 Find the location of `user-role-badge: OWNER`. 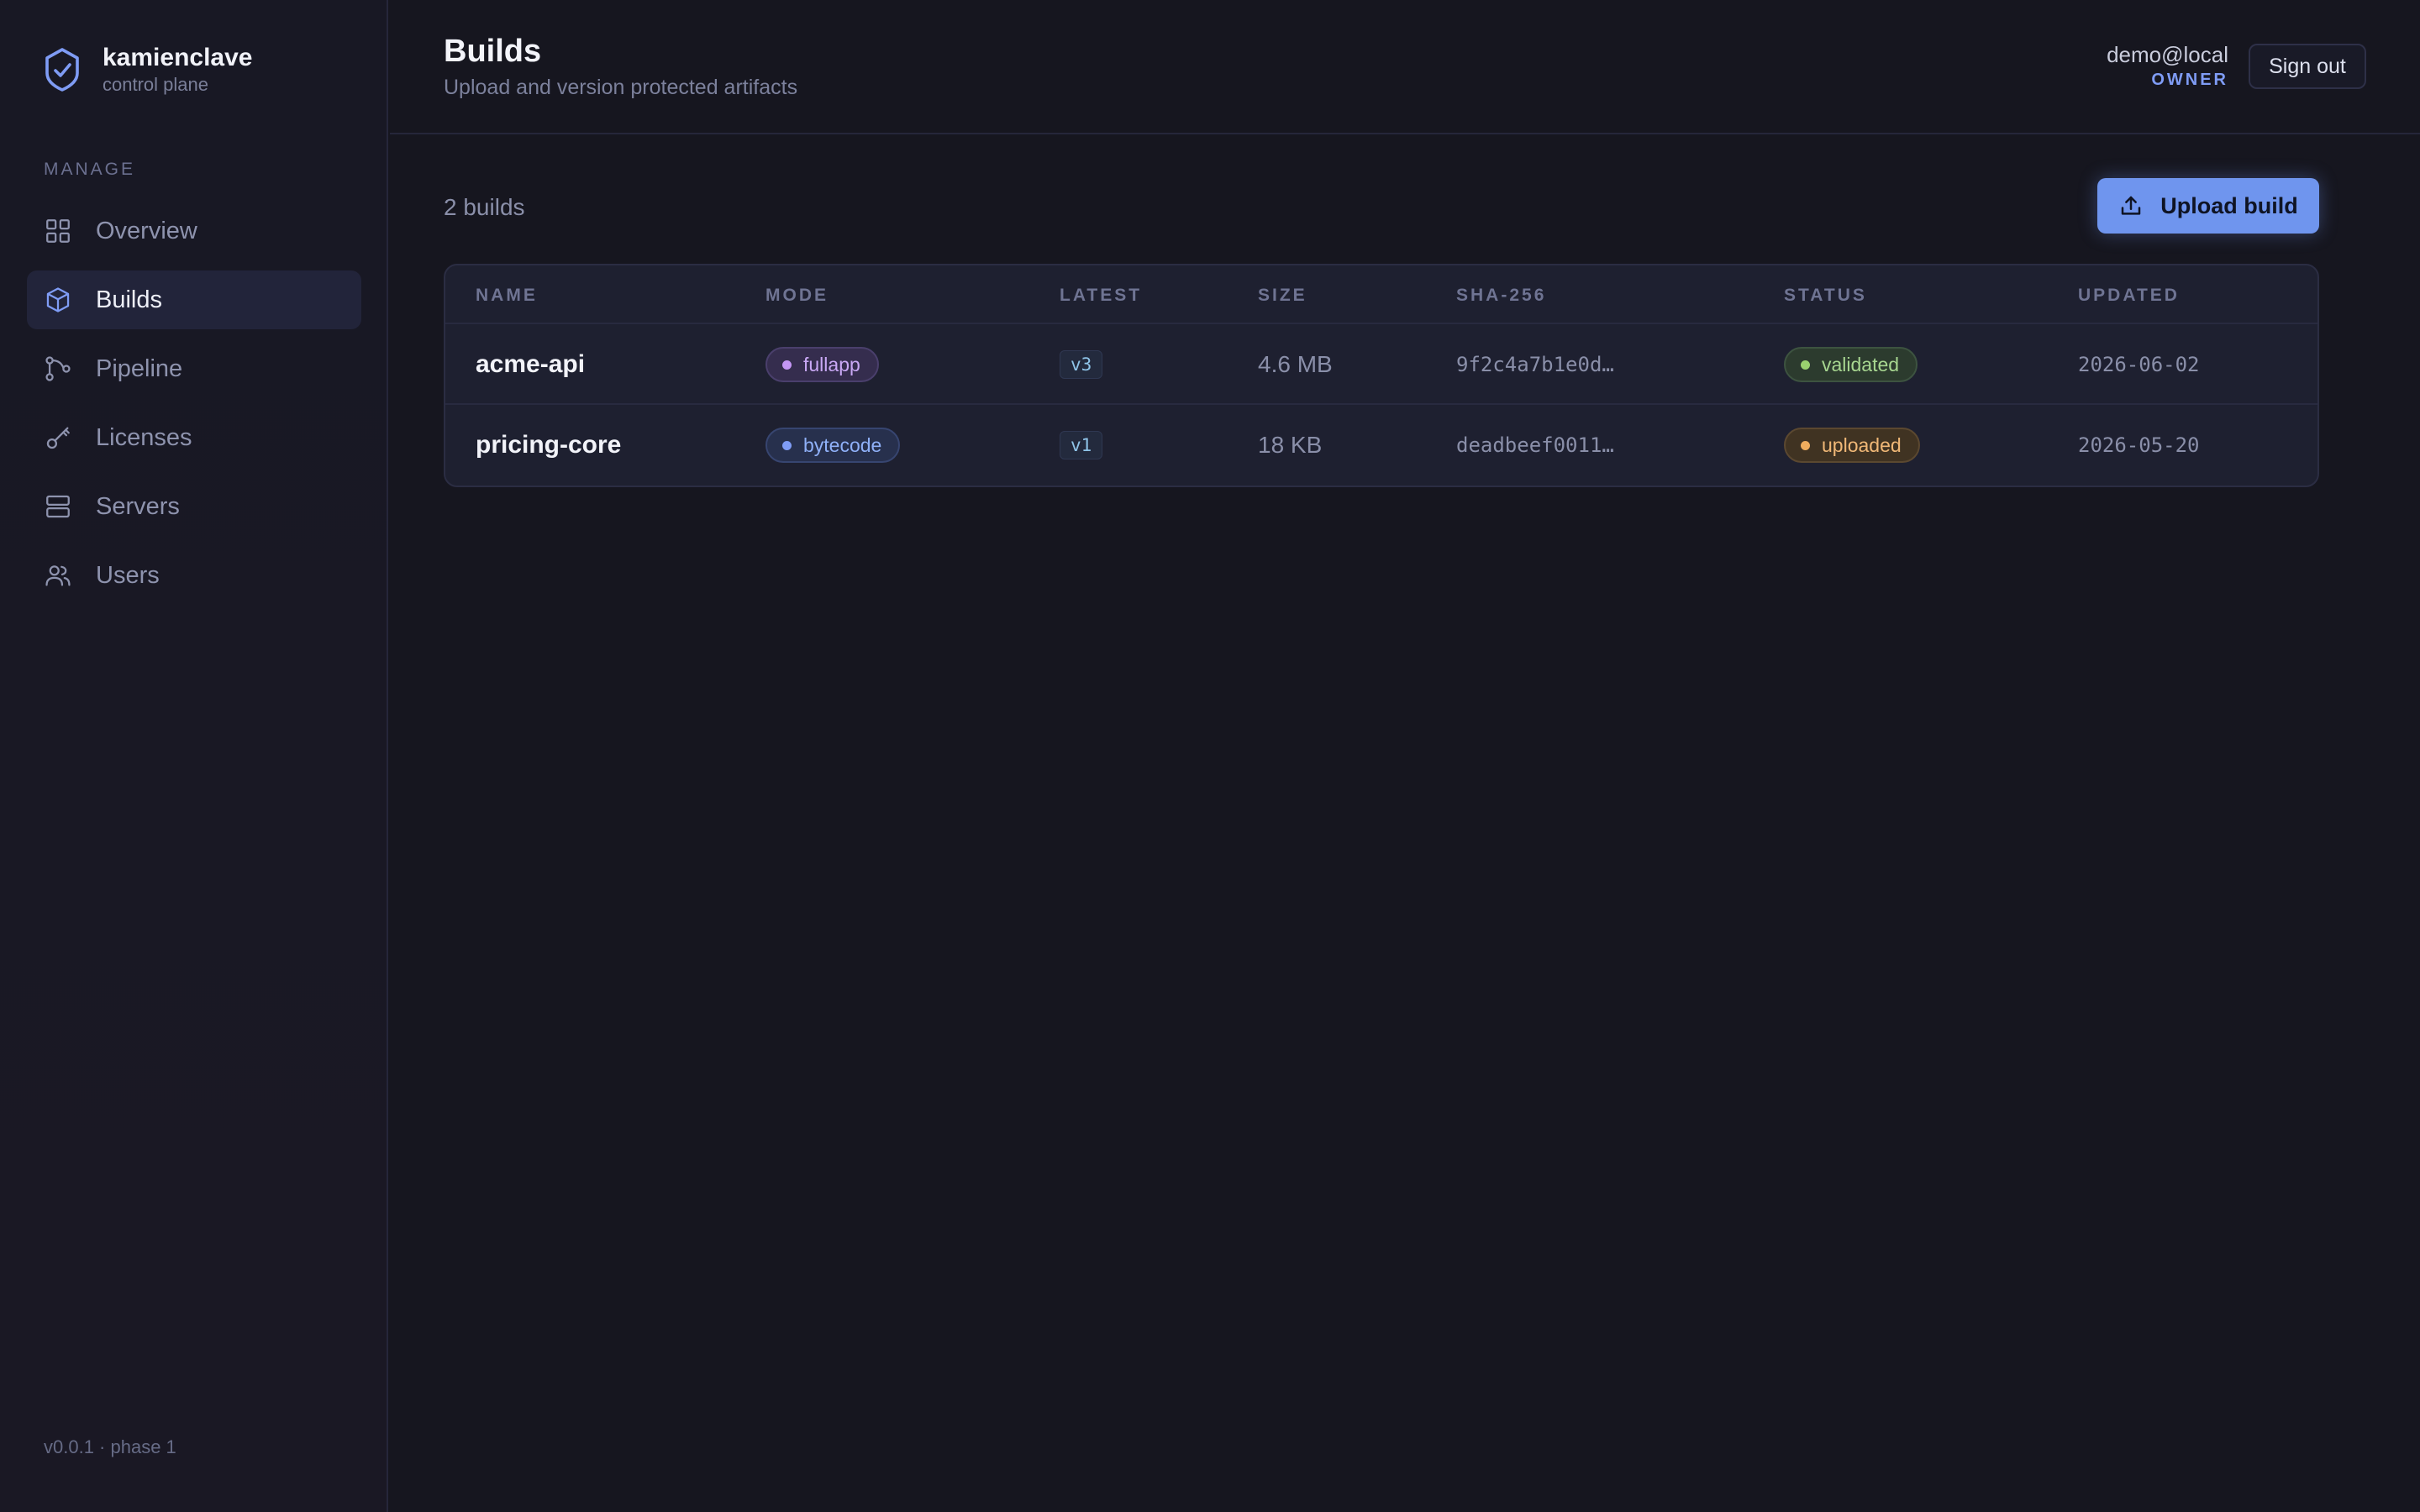

user-role-badge: OWNER is located at coordinates (2189, 80).